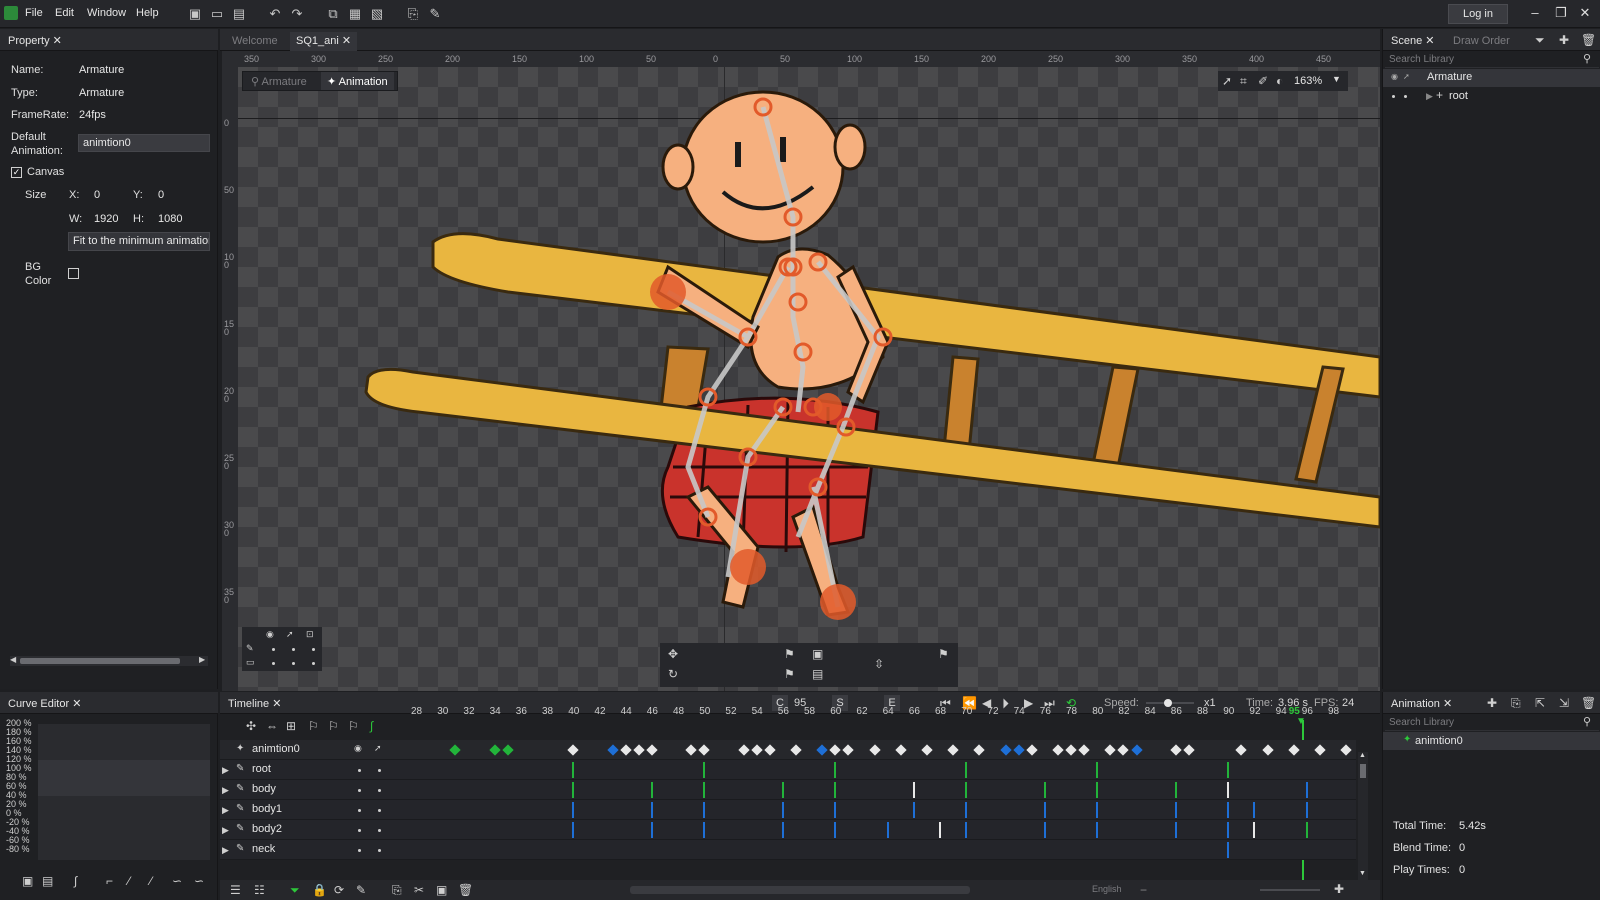 The image size is (1600, 900). What do you see at coordinates (357, 81) in the screenshot?
I see `animation-mode-button: ✦ Animation` at bounding box center [357, 81].